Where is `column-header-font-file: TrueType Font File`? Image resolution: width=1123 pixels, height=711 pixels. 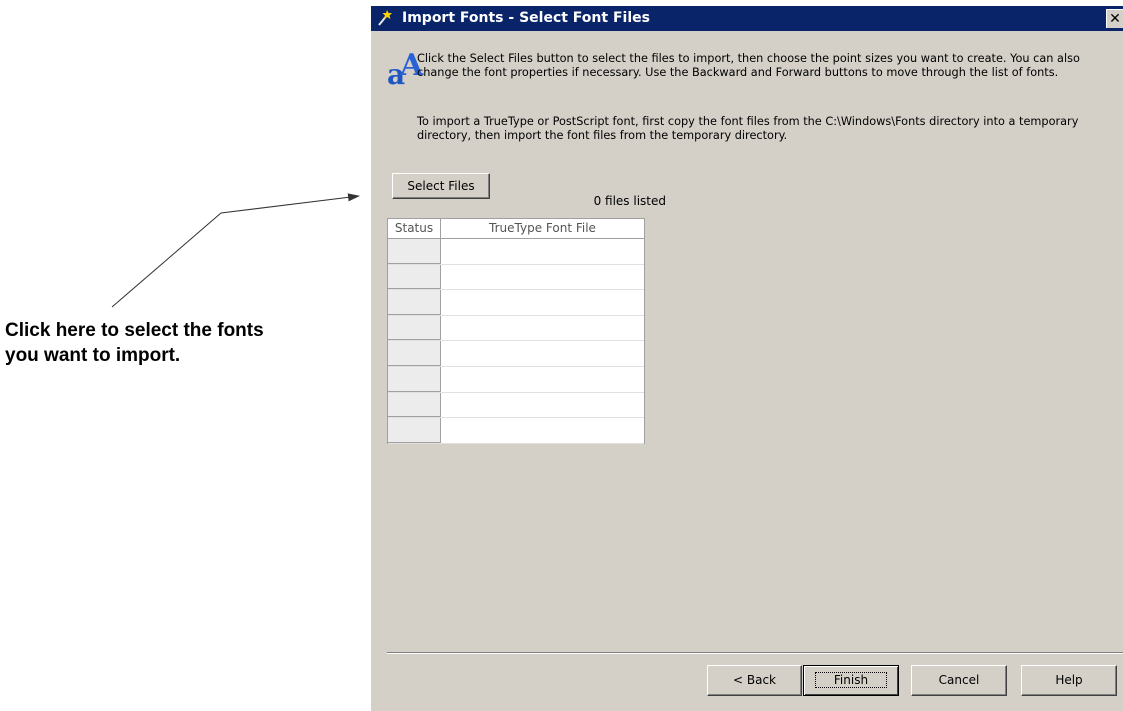 column-header-font-file: TrueType Font File is located at coordinates (542, 228).